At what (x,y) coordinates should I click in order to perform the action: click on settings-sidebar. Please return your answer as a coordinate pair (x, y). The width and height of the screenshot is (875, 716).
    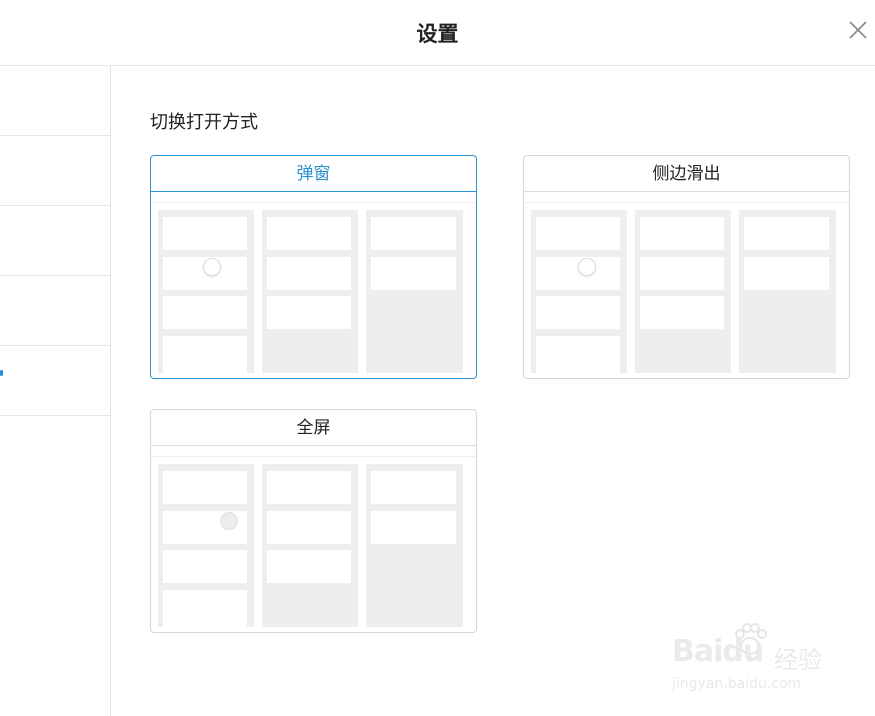
    Looking at the image, I should click on (55, 391).